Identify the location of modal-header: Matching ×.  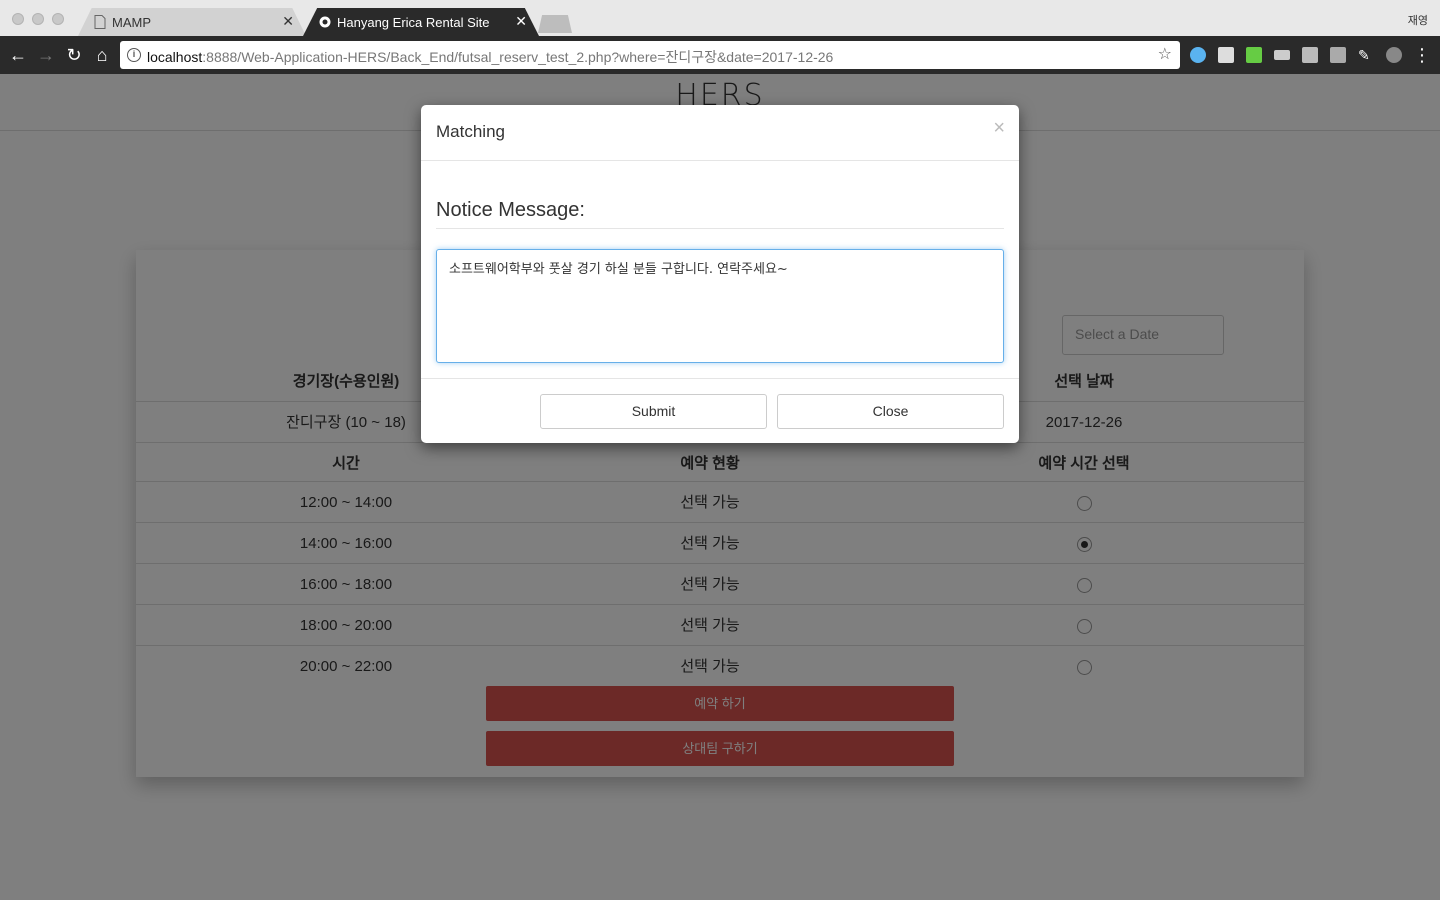
(720, 133).